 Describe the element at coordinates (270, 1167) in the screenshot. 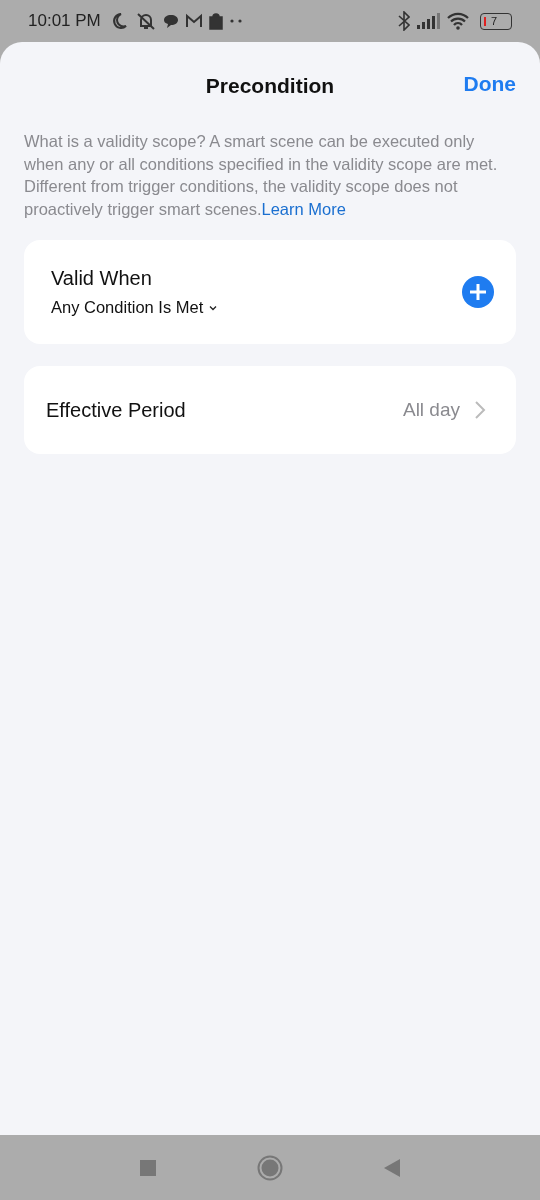

I see `home-icon` at that location.